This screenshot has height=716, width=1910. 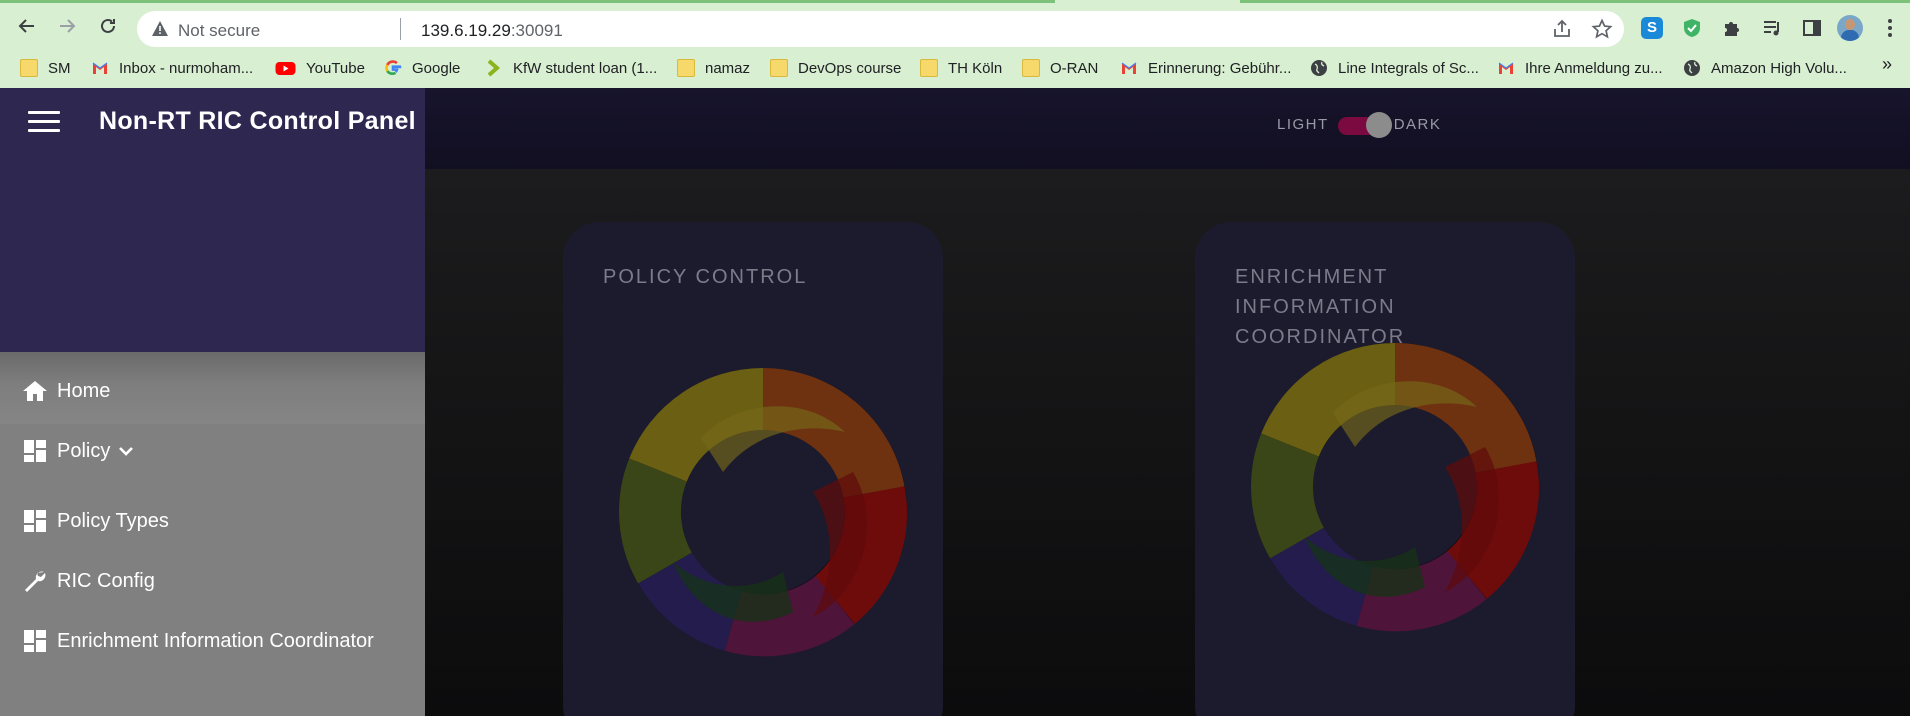 I want to click on app-title: Non-RT RIC Control Panel, so click(x=257, y=121).